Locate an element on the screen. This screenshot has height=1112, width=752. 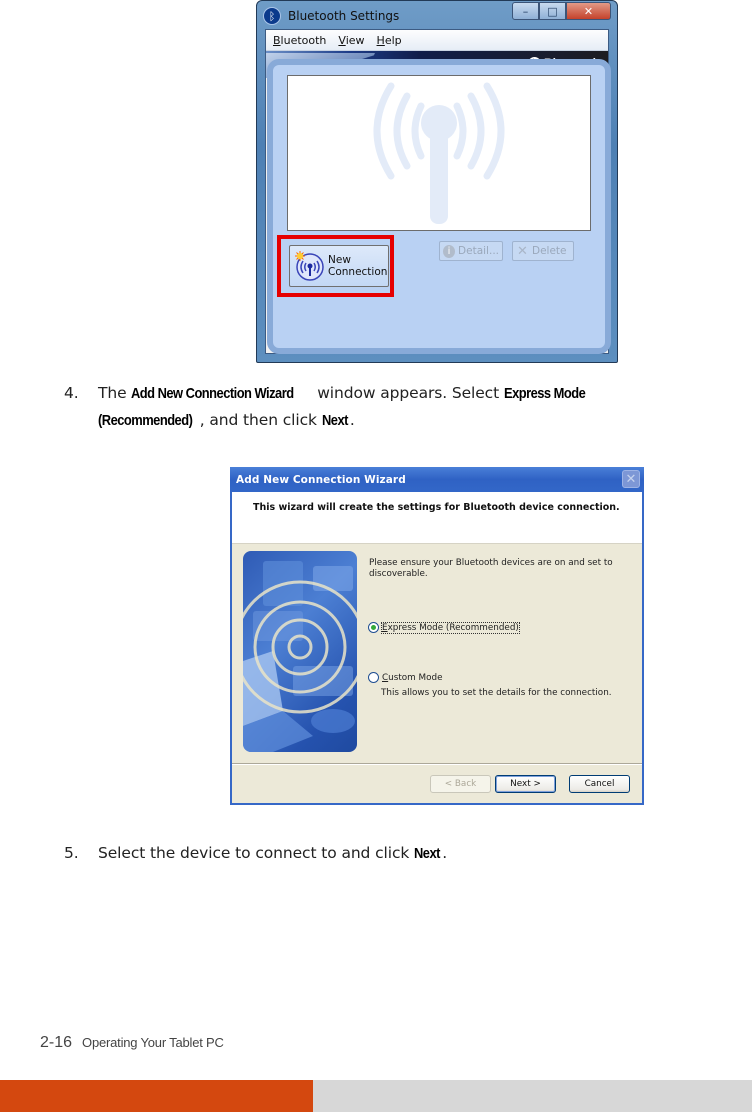
express-mode-label: Express Mode (Recommended) is located at coordinates (450, 627).